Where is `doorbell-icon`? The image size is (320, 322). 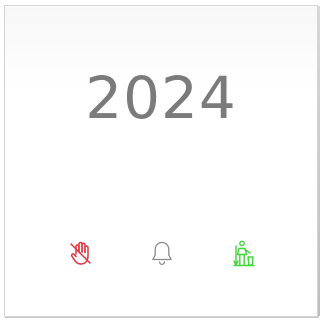
doorbell-icon is located at coordinates (162, 253).